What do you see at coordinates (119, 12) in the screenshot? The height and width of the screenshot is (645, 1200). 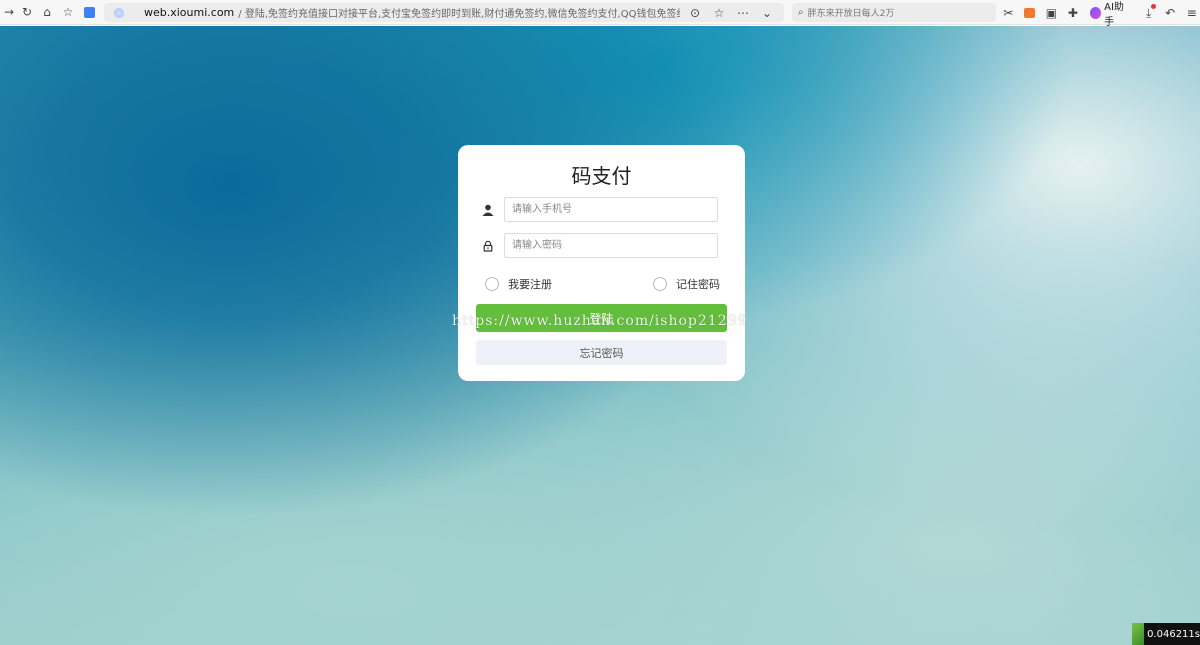 I see `site-security-icon` at bounding box center [119, 12].